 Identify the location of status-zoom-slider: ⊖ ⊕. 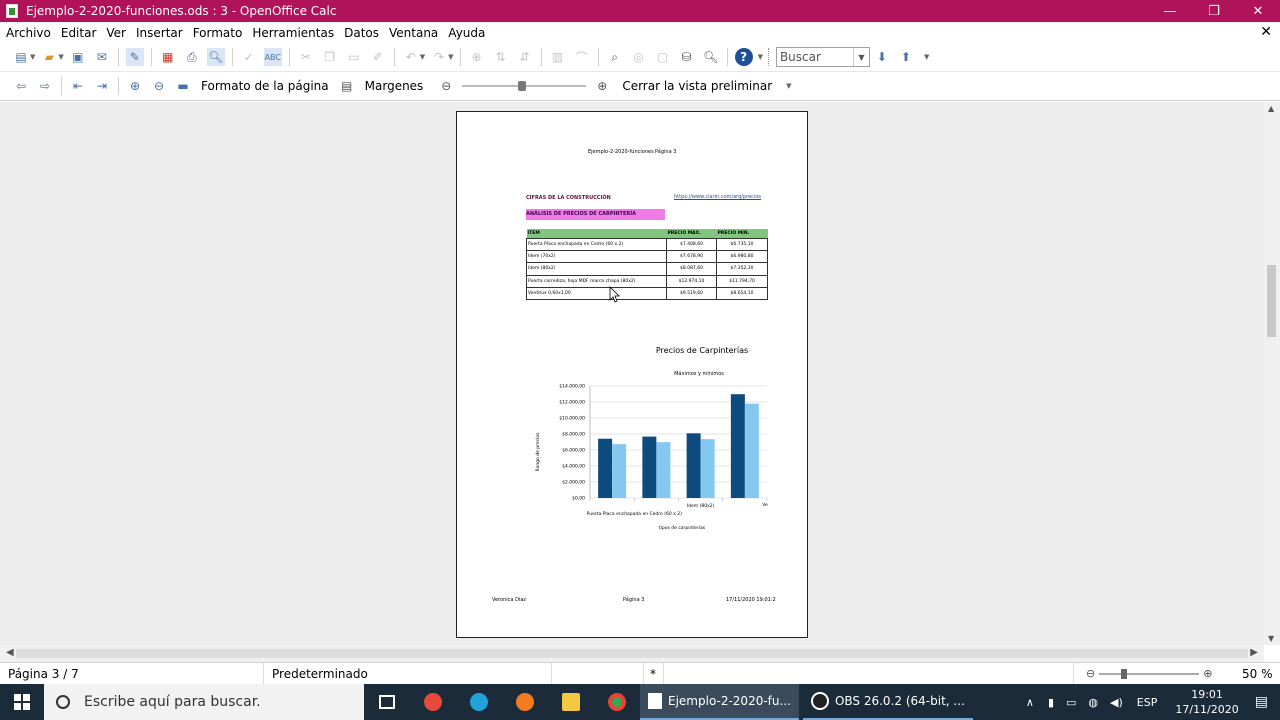
(1154, 674).